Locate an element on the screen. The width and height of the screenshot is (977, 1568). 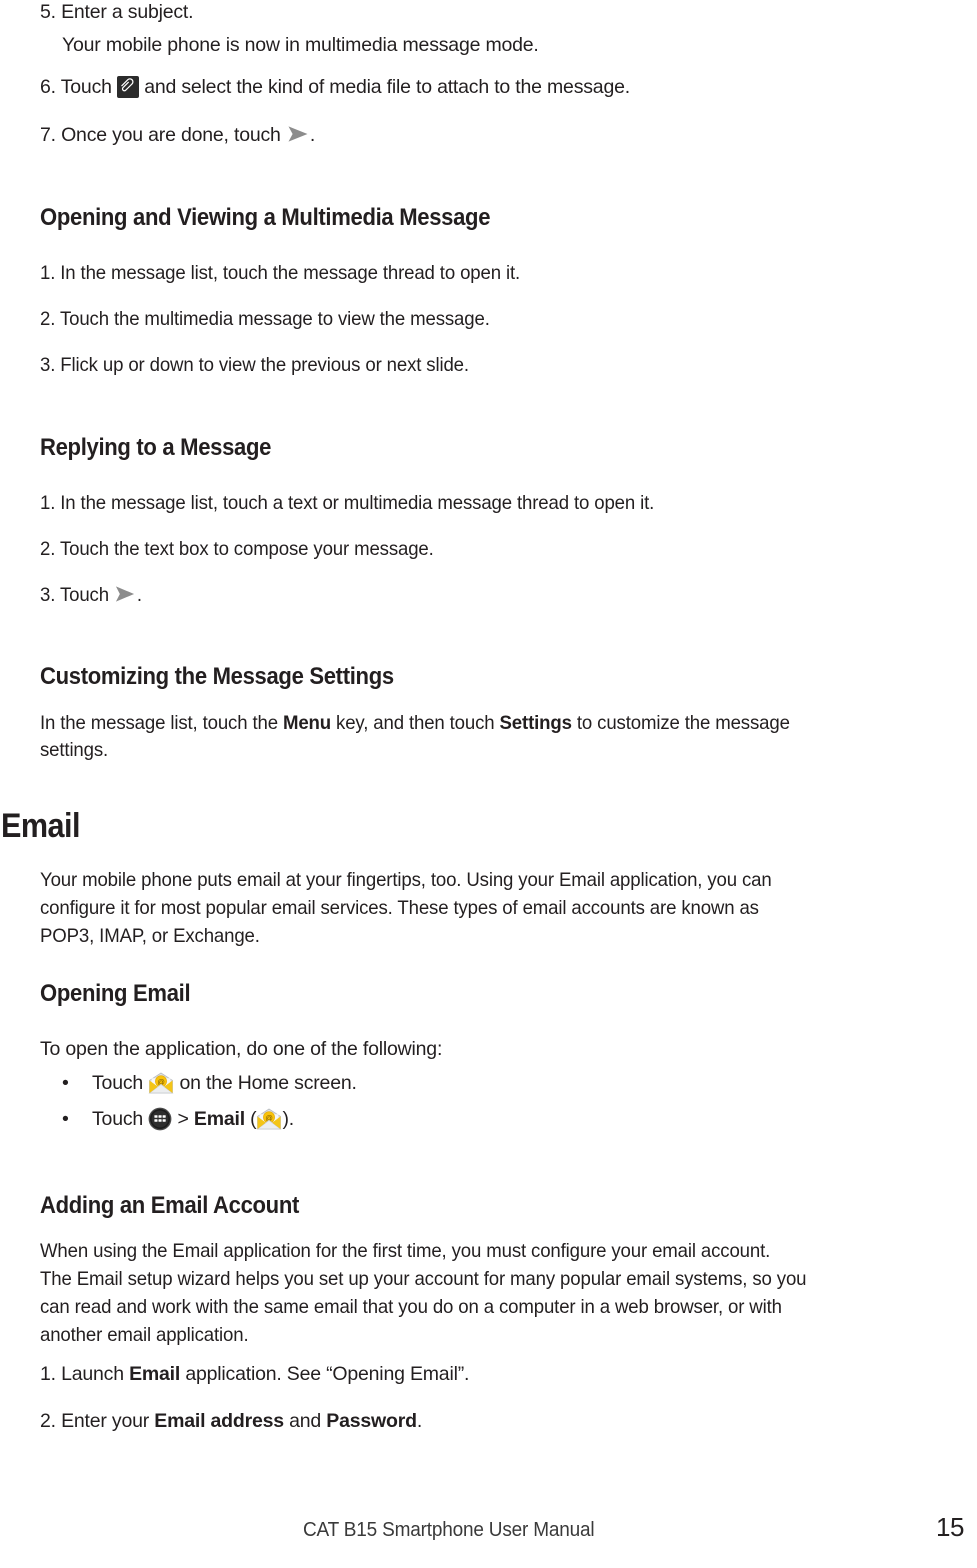
bullet-1-text-after: on the Home screen. is located at coordinates (268, 1083).